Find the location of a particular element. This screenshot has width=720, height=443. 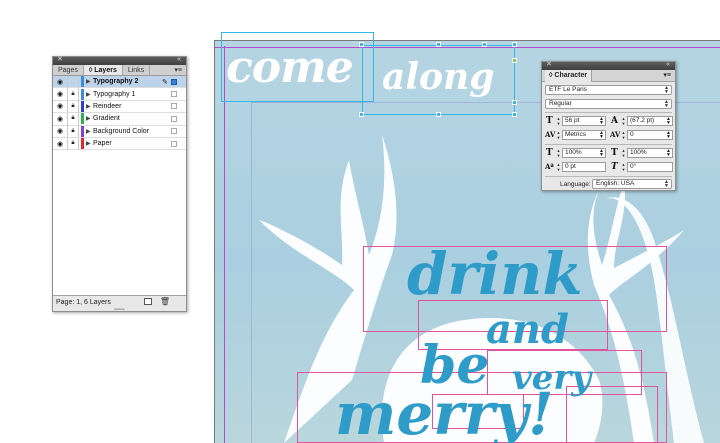

baseline-shift-field: 0 pt is located at coordinates (584, 167).